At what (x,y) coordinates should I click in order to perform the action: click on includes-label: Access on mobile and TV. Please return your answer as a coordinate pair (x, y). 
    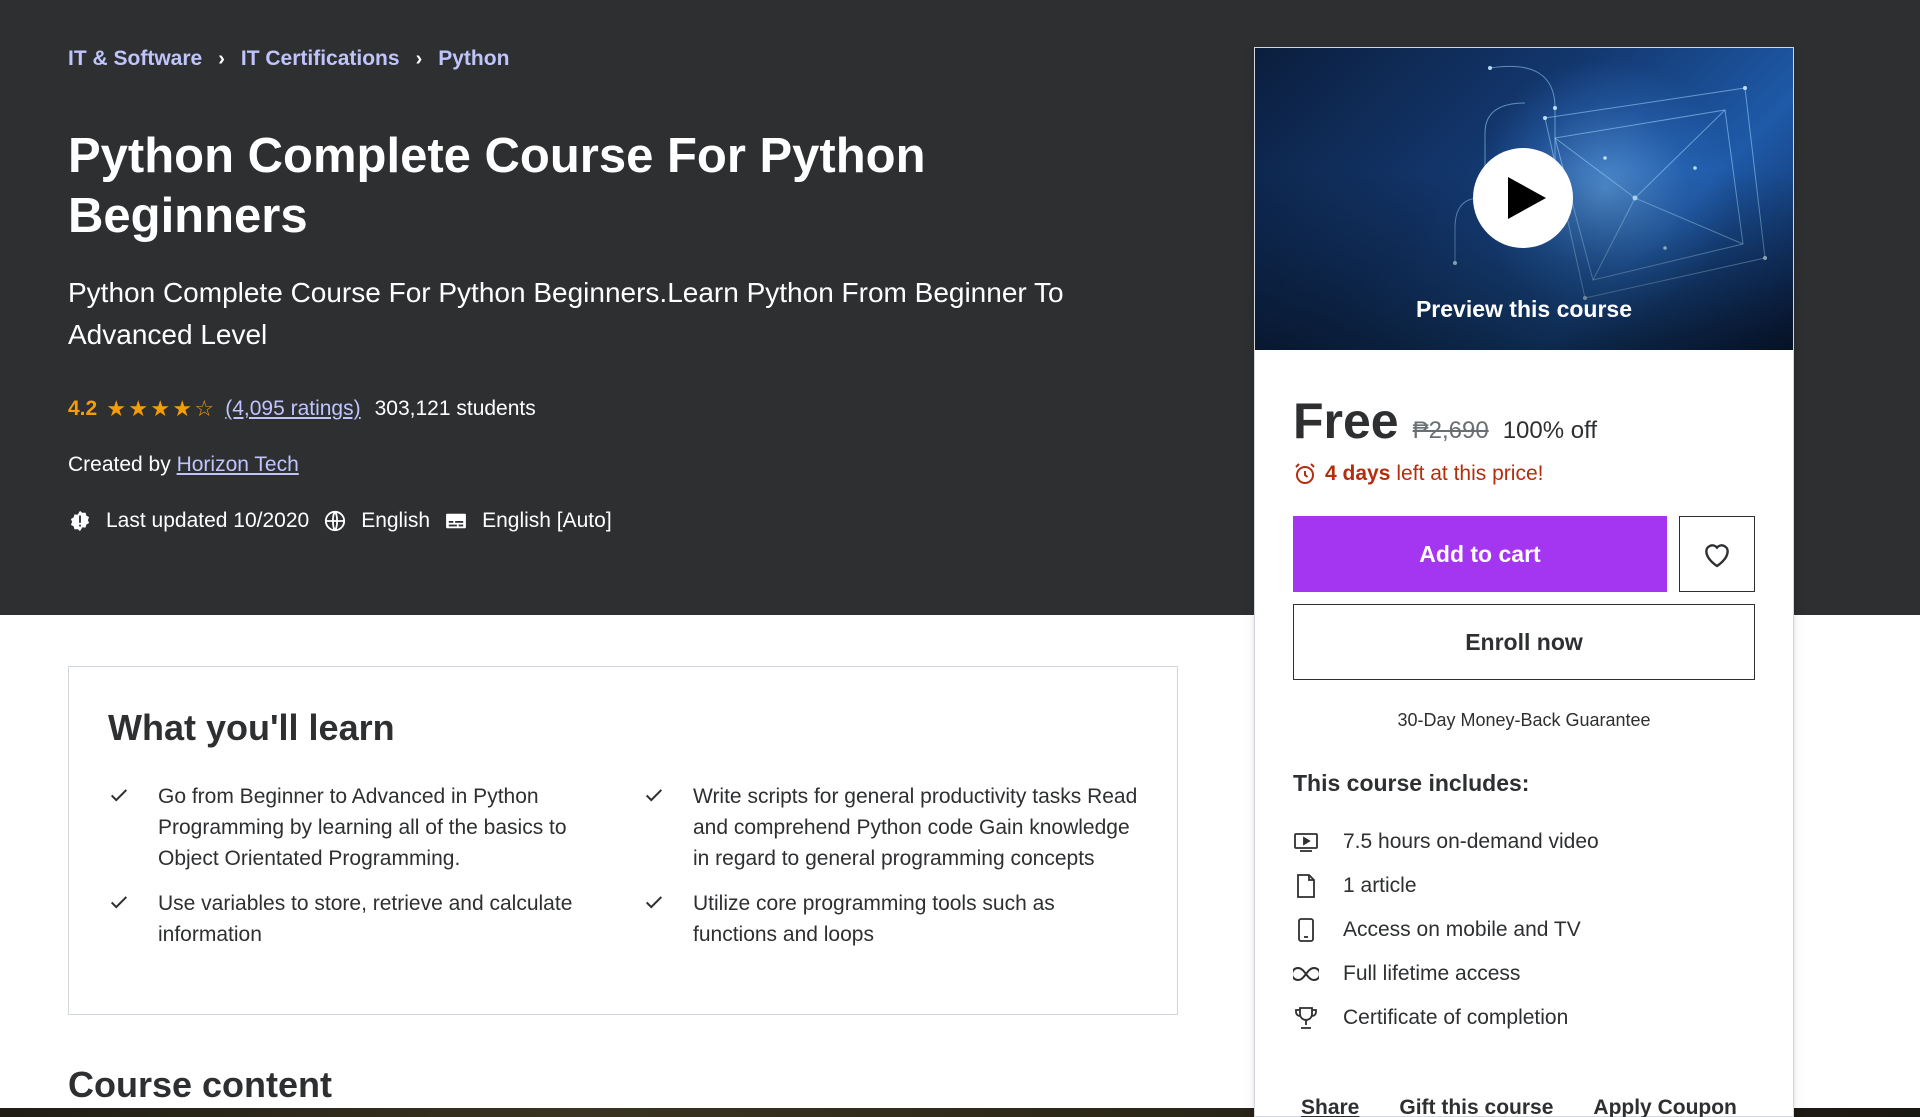
    Looking at the image, I should click on (1462, 929).